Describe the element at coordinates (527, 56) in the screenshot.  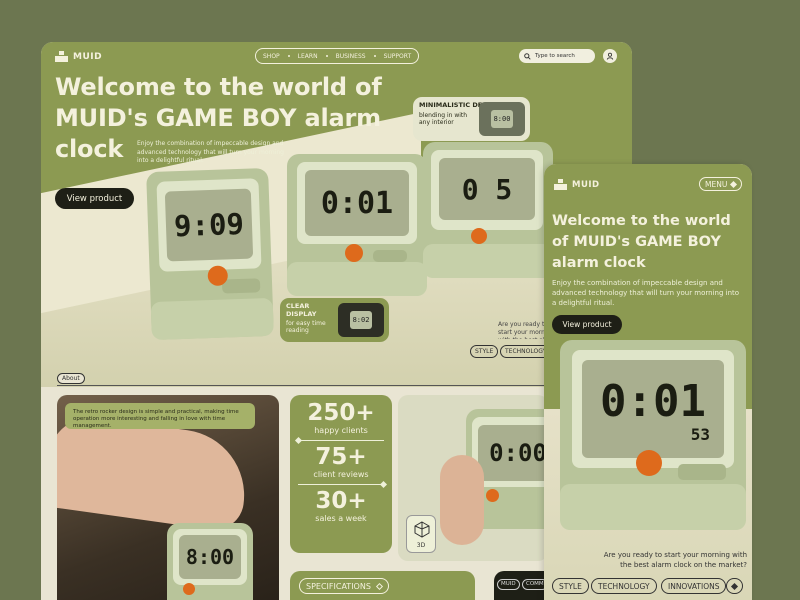
I see `search-icon` at that location.